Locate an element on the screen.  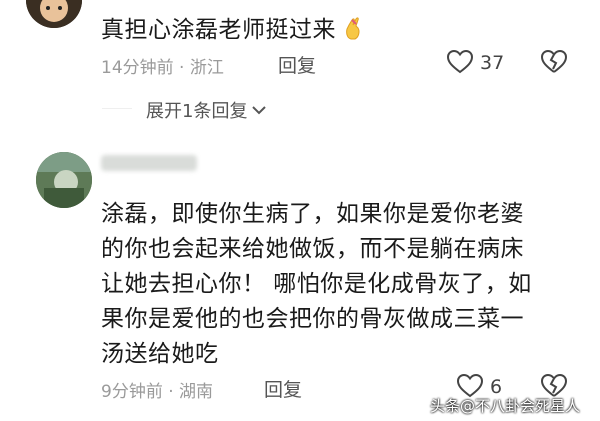
expand-divider is located at coordinates (117, 108).